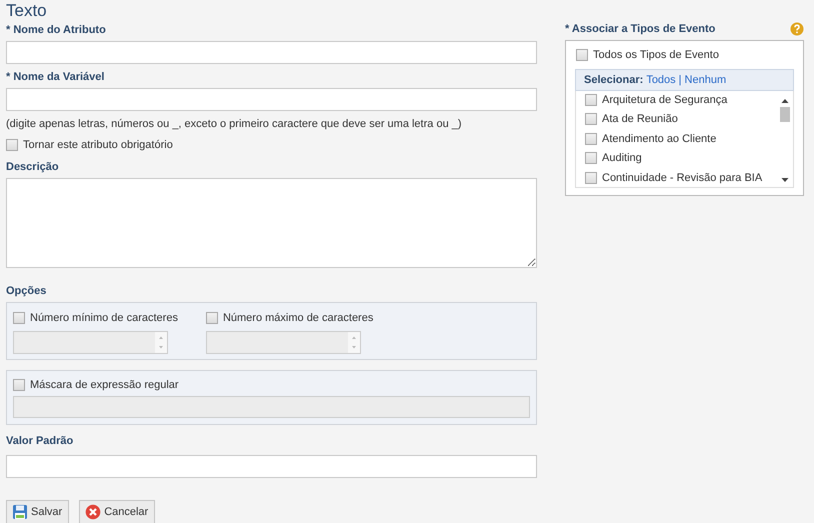 This screenshot has width=814, height=523. I want to click on section-title: Texto, so click(27, 11).